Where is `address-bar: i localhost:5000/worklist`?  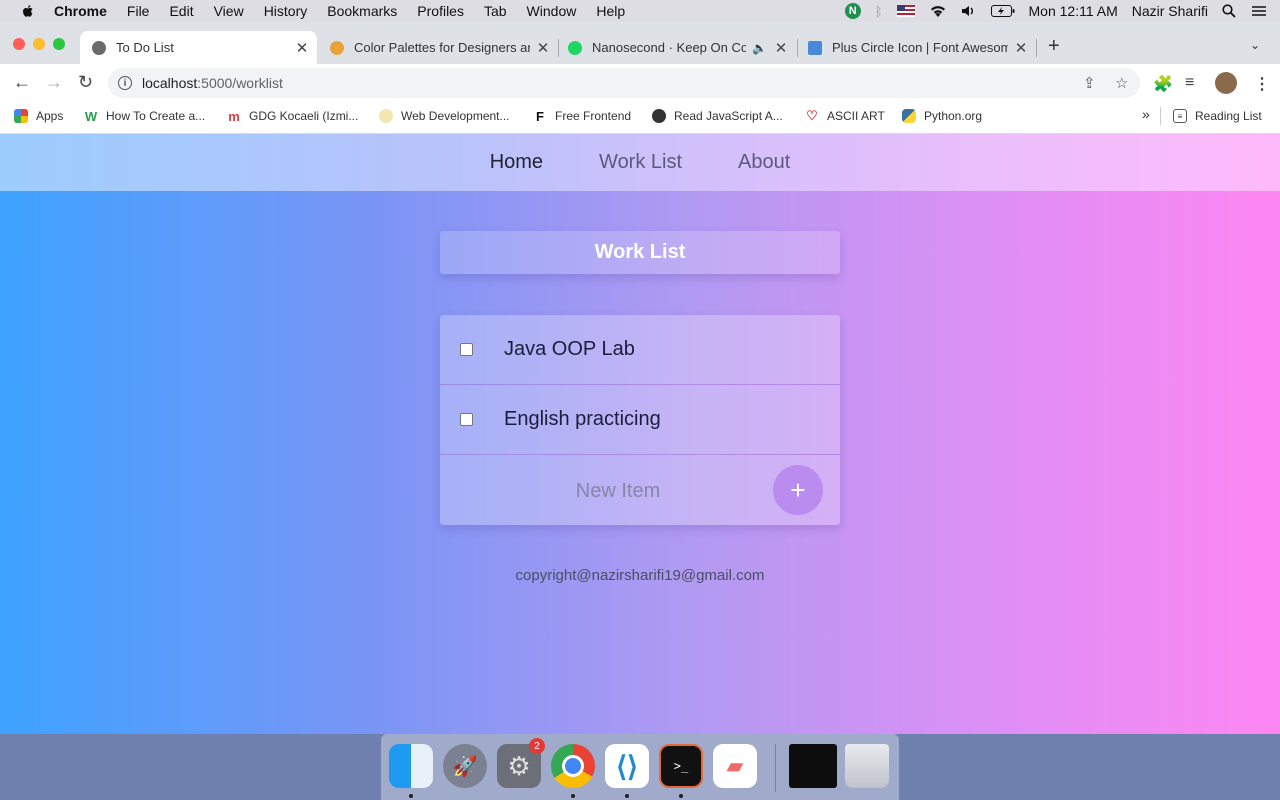 address-bar: i localhost:5000/worklist is located at coordinates (624, 83).